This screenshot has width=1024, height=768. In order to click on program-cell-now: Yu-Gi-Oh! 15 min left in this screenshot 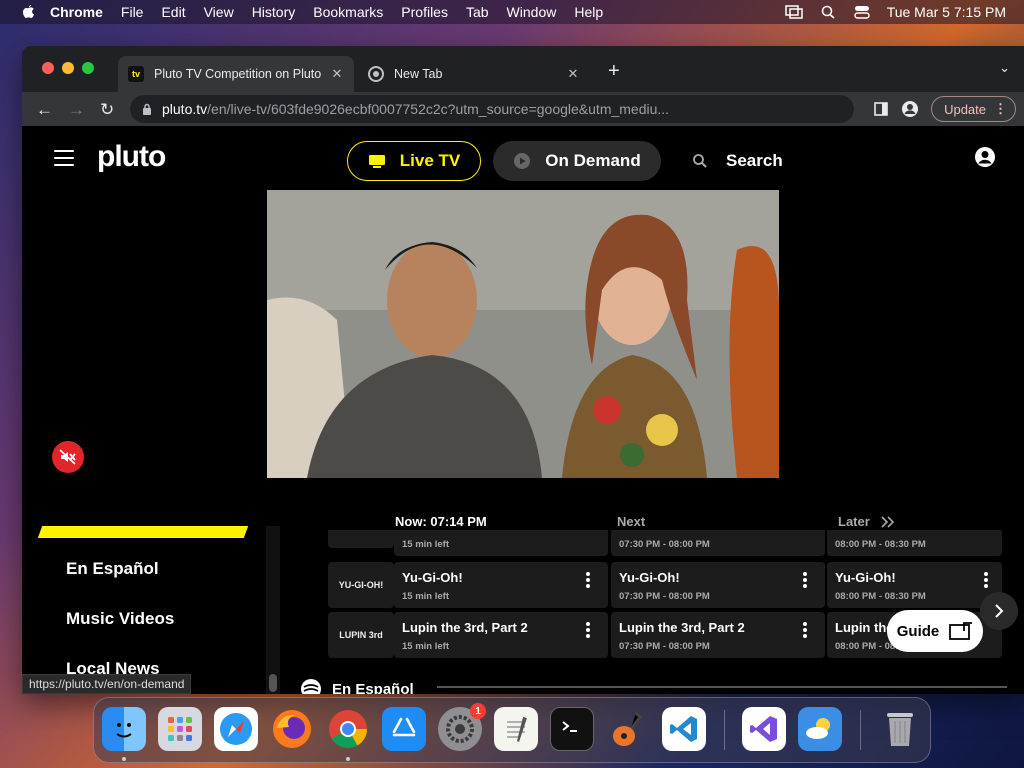, I will do `click(501, 585)`.